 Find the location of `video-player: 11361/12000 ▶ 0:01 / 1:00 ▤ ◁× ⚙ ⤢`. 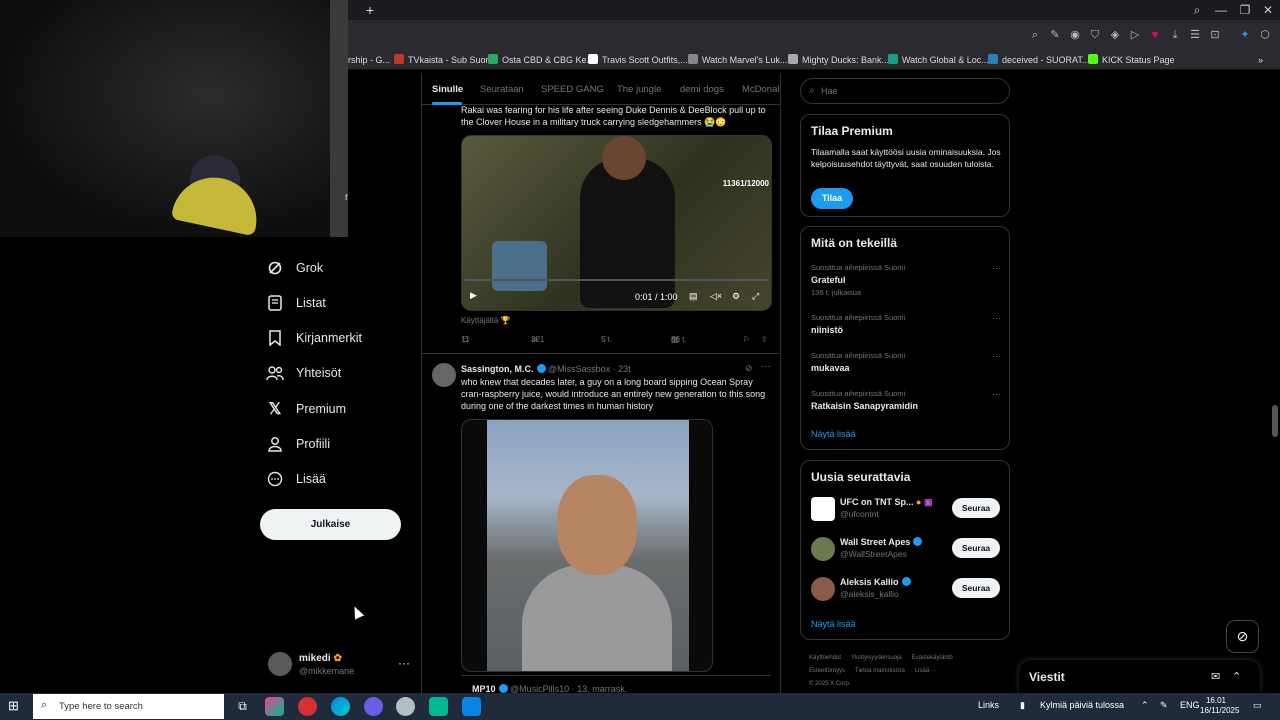

video-player: 11361/12000 ▶ 0:01 / 1:00 ▤ ◁× ⚙ ⤢ is located at coordinates (616, 223).